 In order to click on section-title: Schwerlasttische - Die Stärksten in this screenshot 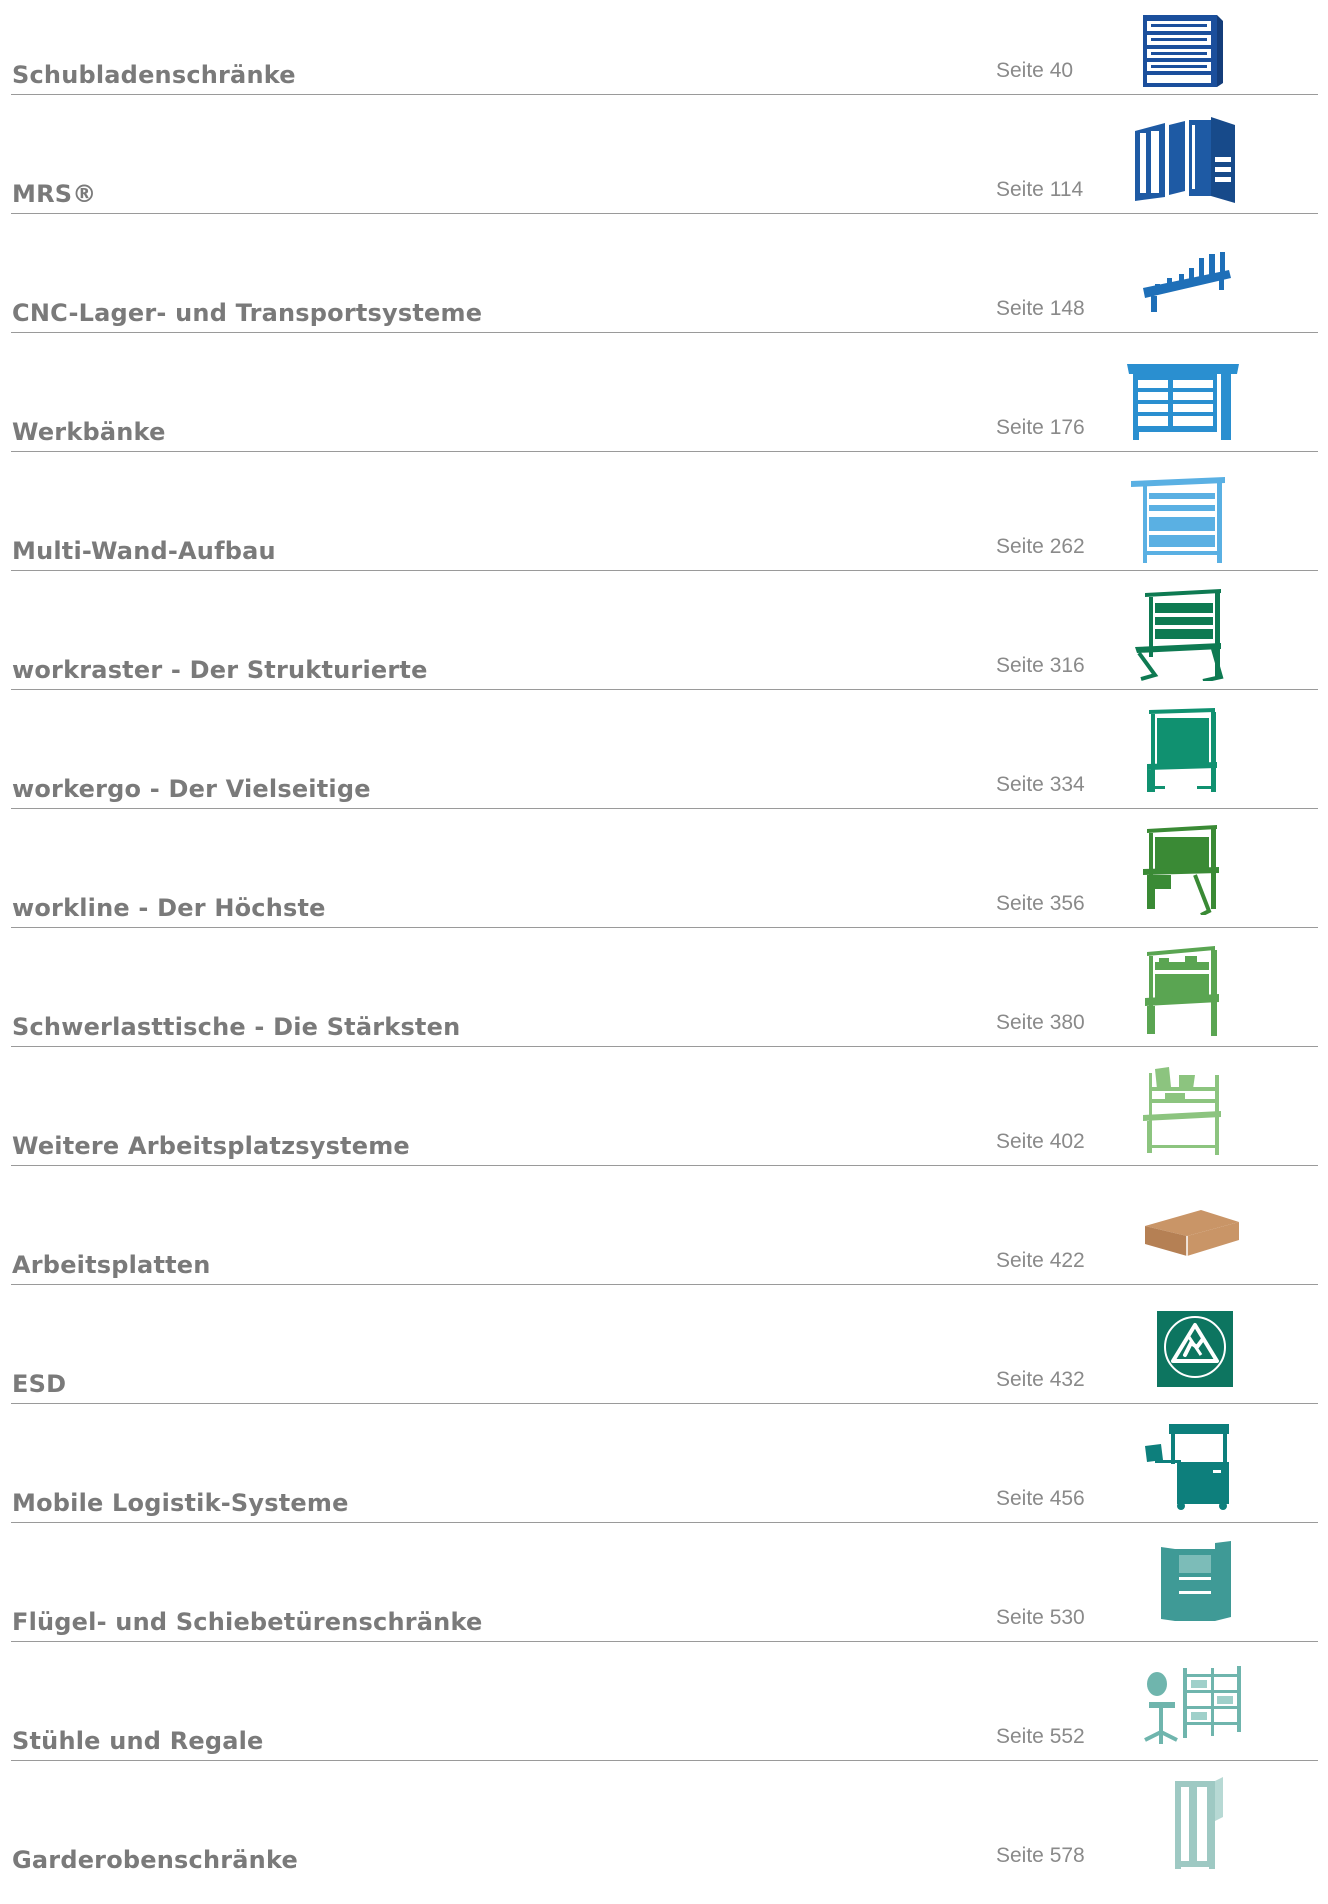, I will do `click(236, 1027)`.